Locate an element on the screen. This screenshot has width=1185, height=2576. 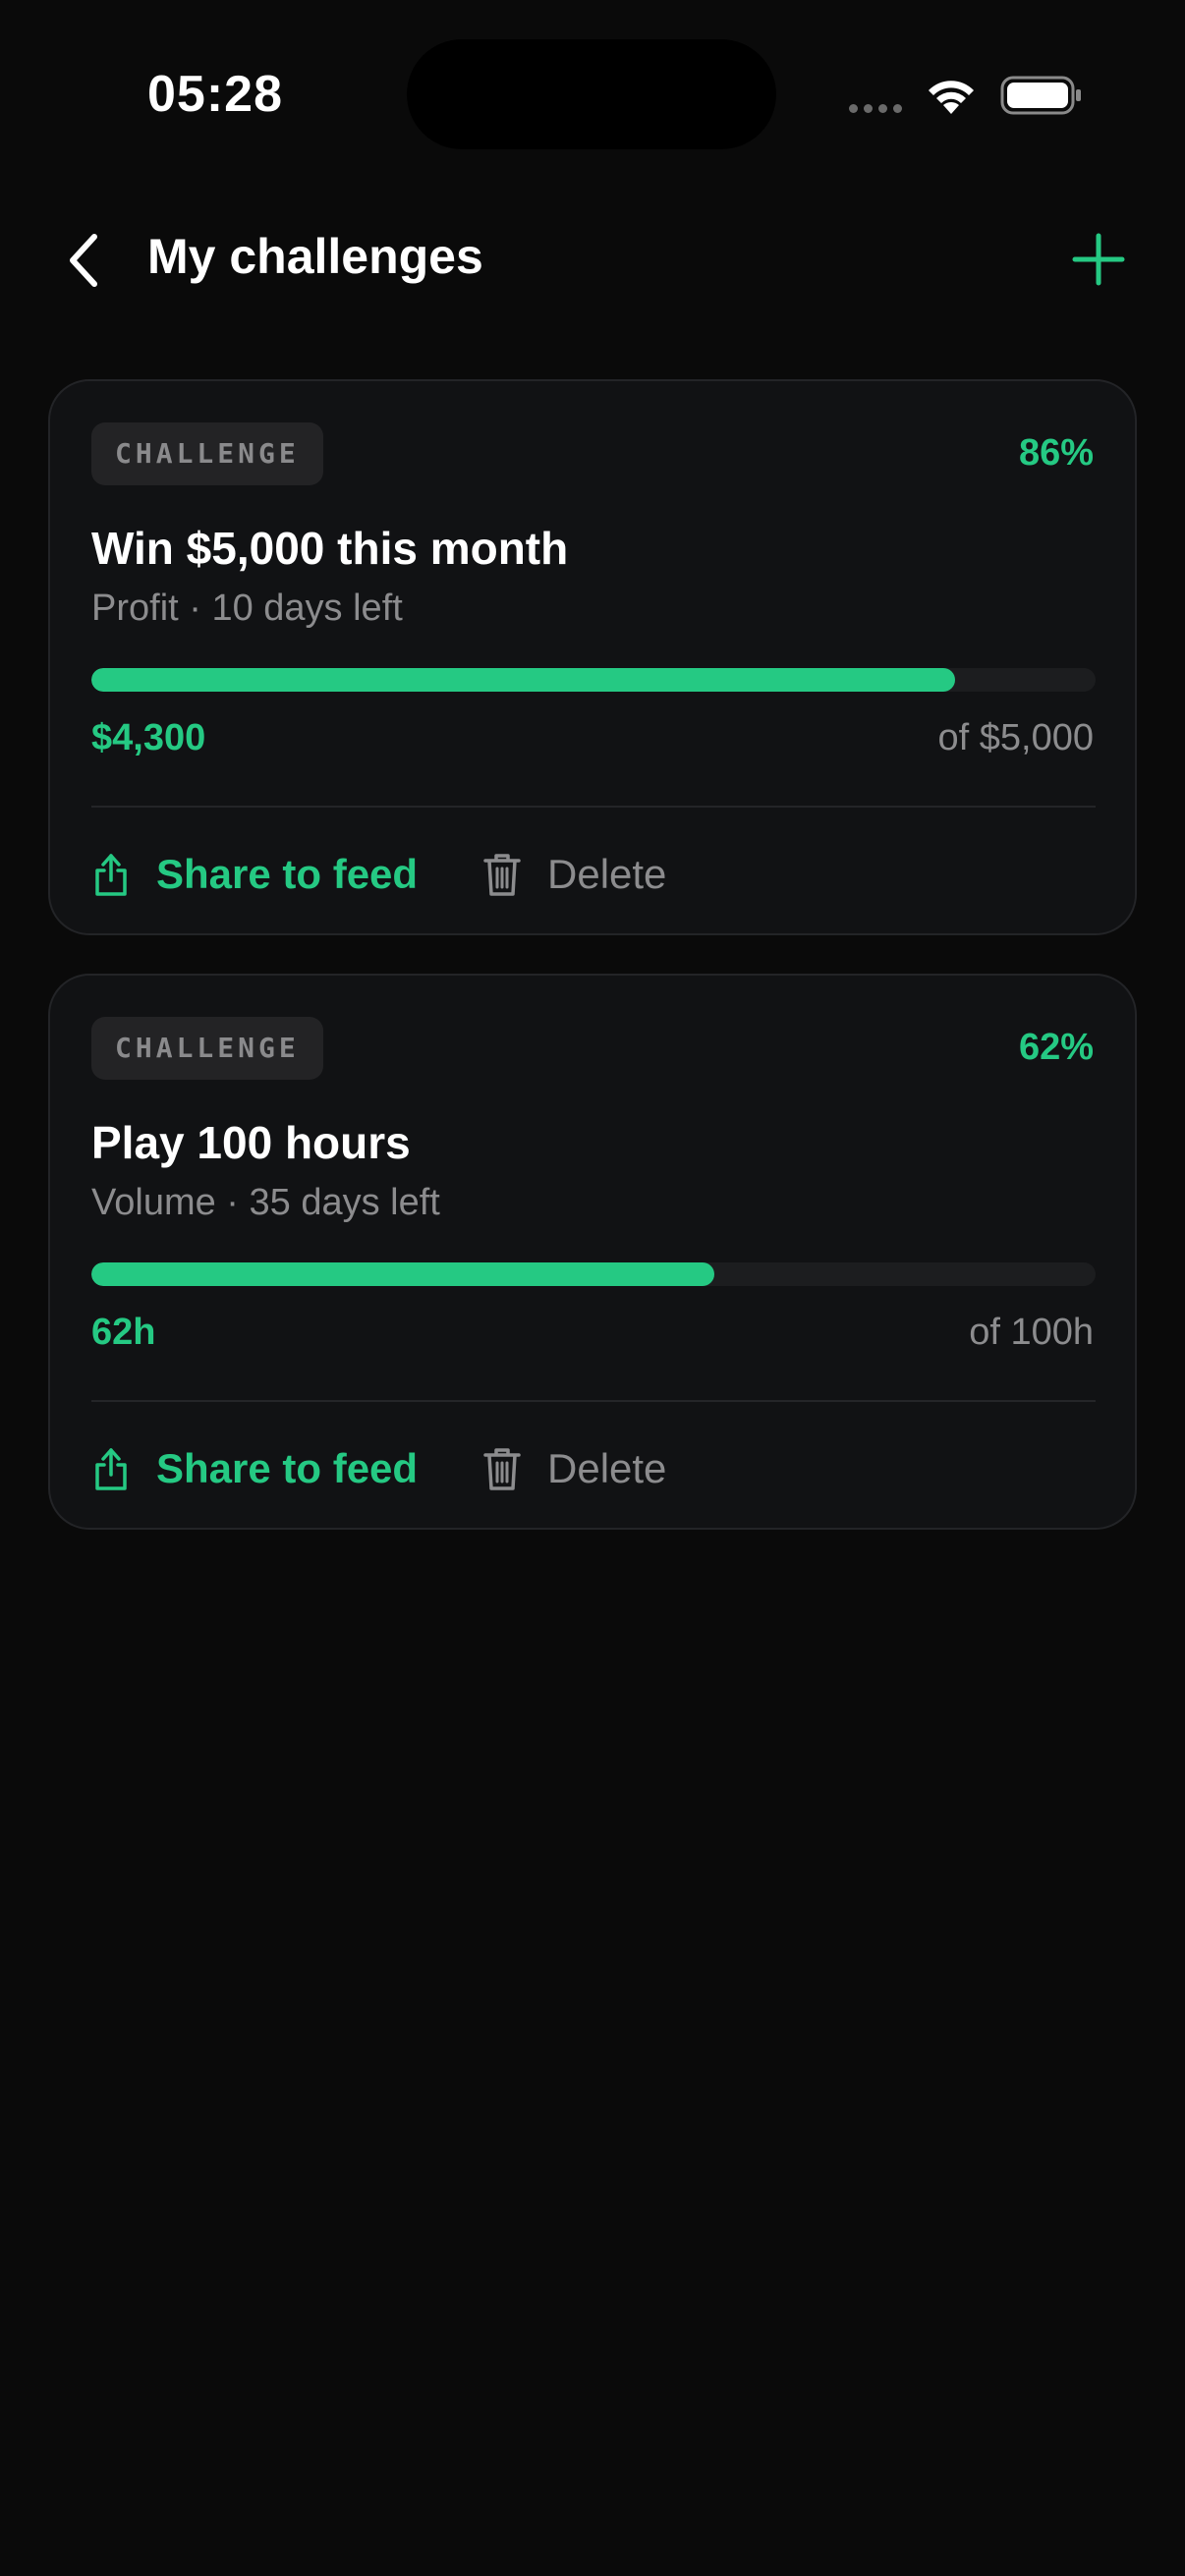
page-title: My challenges is located at coordinates (315, 256).